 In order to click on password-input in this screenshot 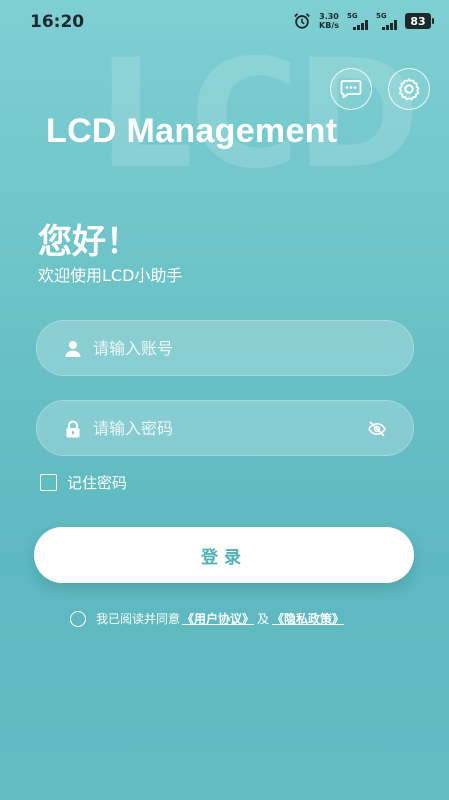, I will do `click(228, 428)`.